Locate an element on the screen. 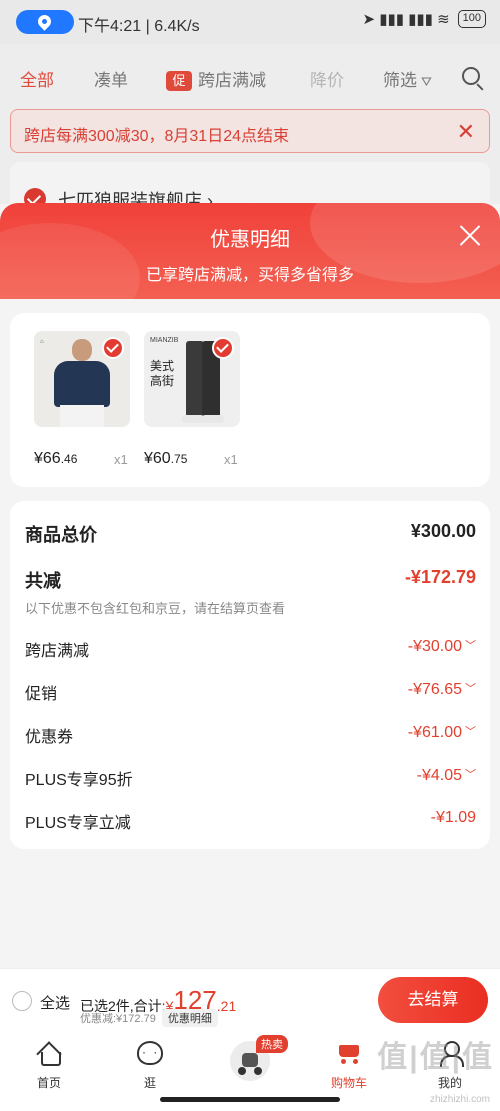  tab-home: 首页 is located at coordinates (49, 1065).